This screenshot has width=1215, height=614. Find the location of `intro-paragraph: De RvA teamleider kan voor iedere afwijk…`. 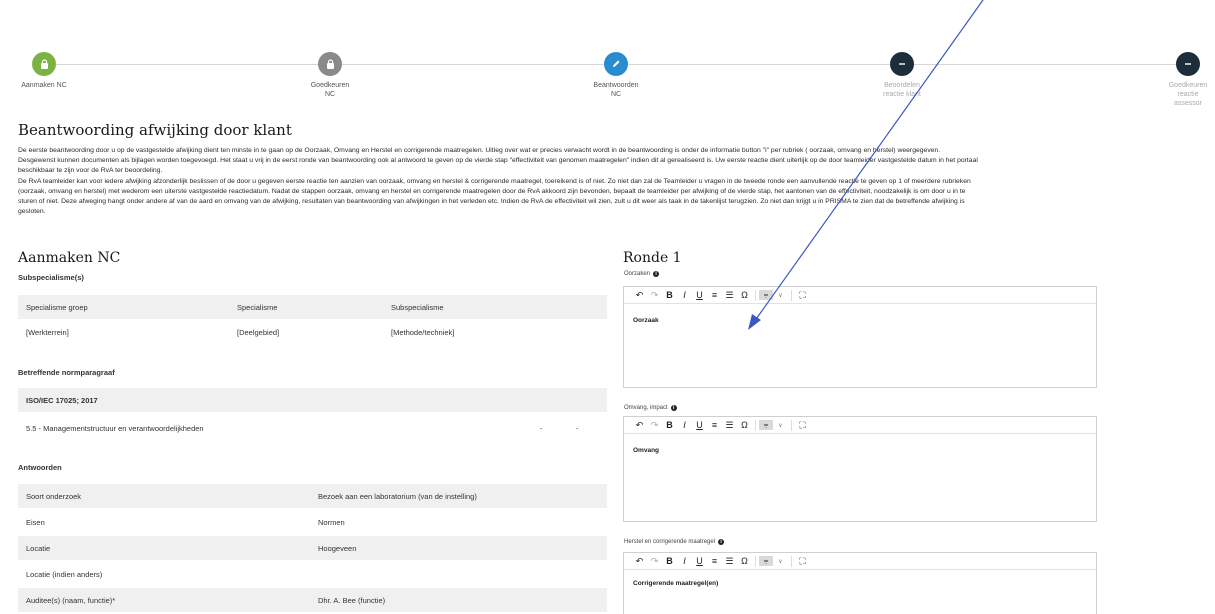

intro-paragraph: De RvA teamleider kan voor iedere afwijk… is located at coordinates (494, 196).